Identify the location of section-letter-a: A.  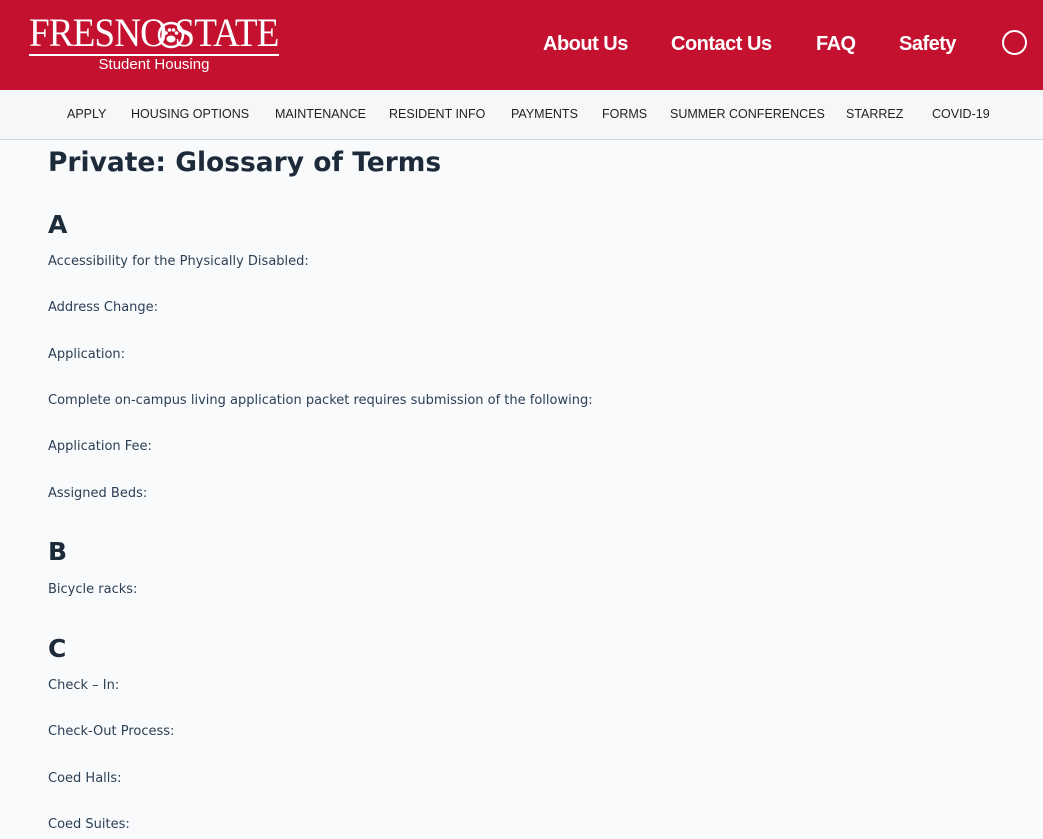
(58, 224).